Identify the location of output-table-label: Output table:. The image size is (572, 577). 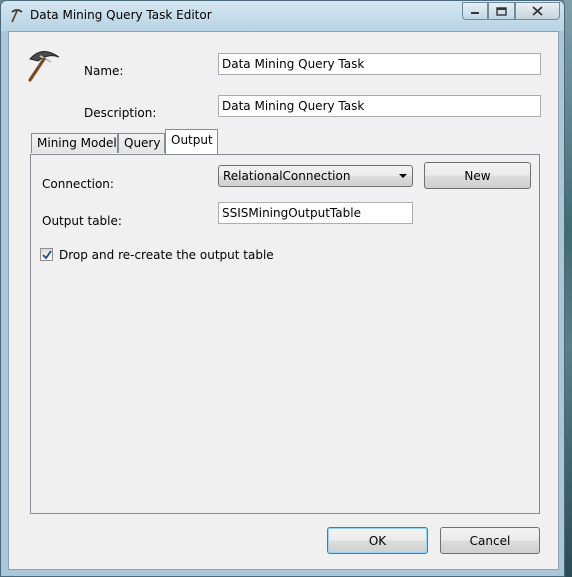
(82, 221).